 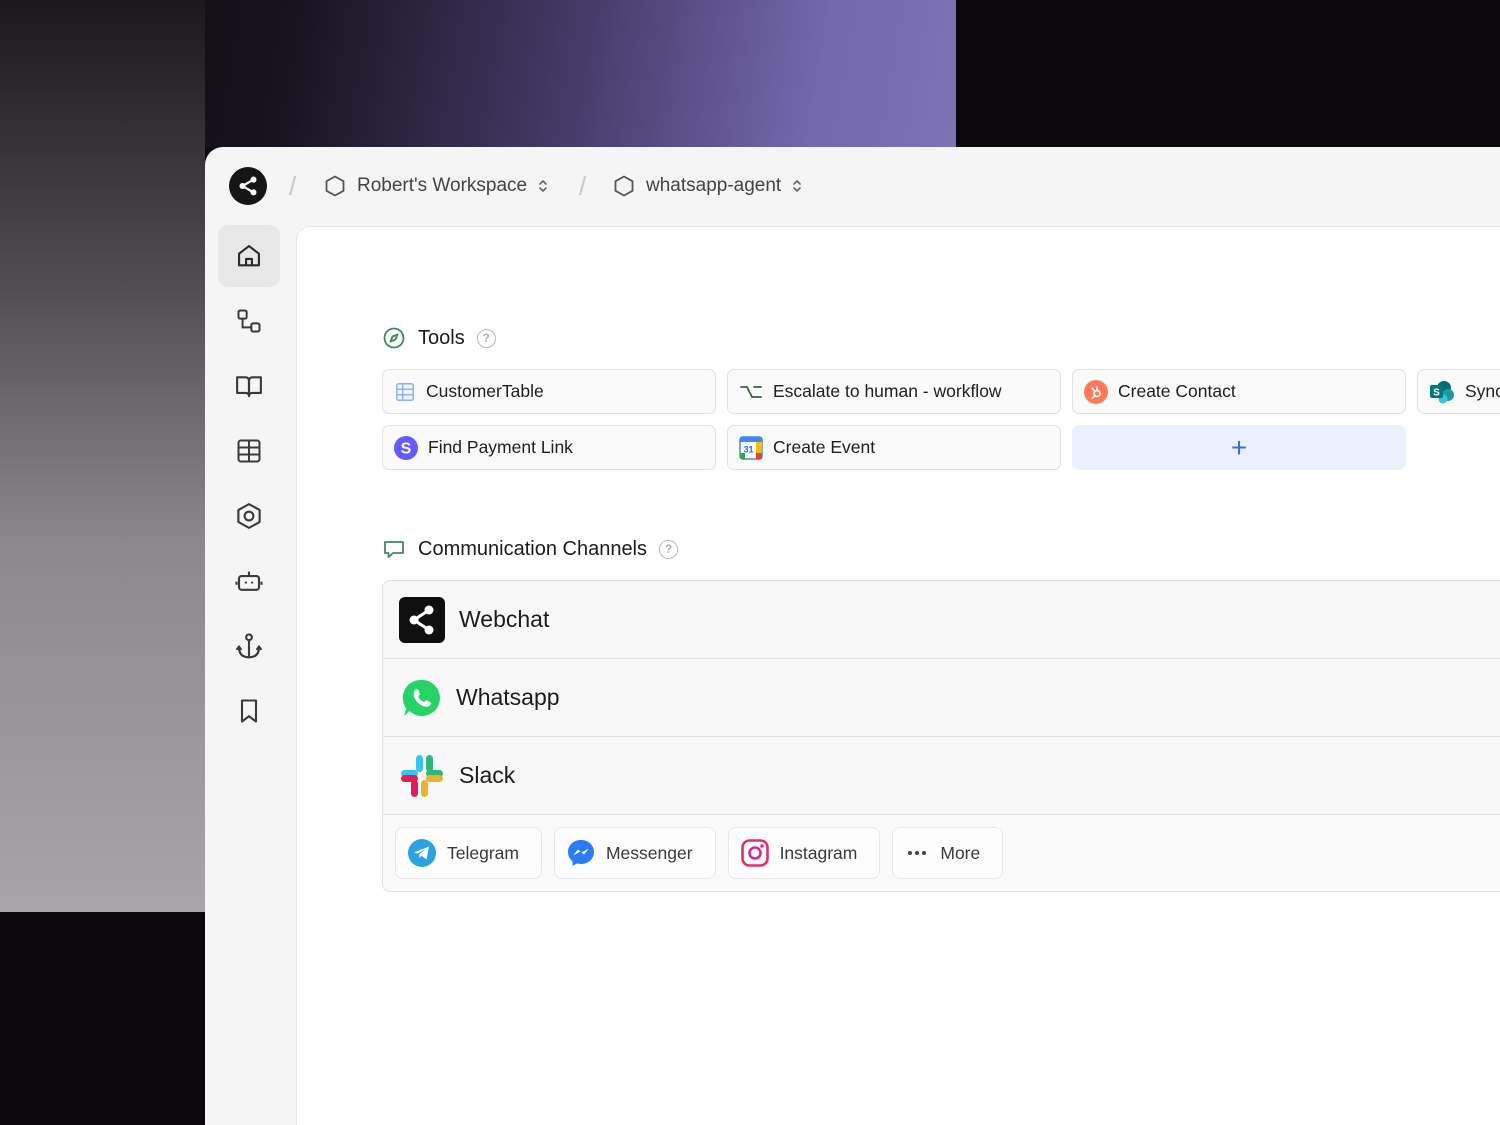 I want to click on breadcrumb-agent: whatsapp-agent, so click(x=707, y=186).